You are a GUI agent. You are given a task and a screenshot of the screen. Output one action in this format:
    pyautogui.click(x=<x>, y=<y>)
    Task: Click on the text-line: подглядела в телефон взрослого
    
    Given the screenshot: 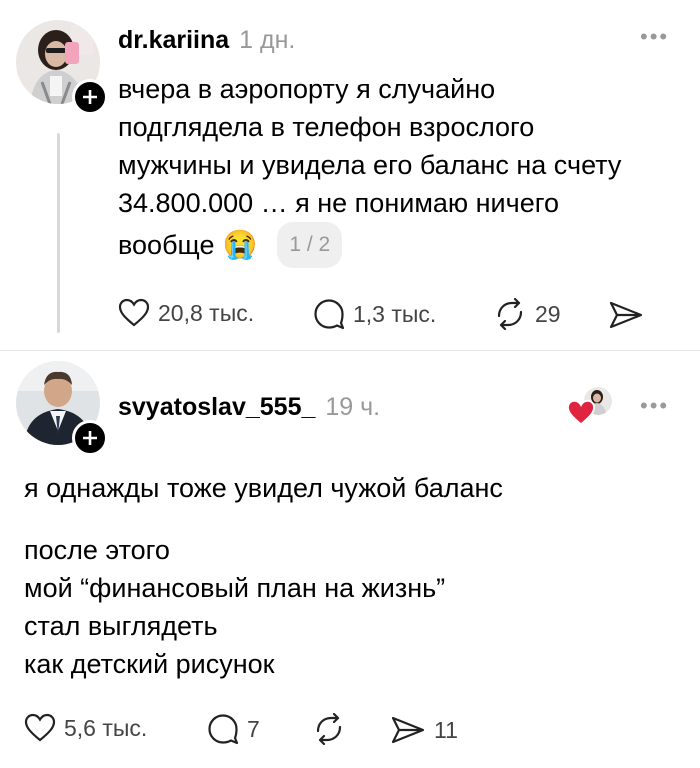 What is the action you would take?
    pyautogui.click(x=326, y=127)
    